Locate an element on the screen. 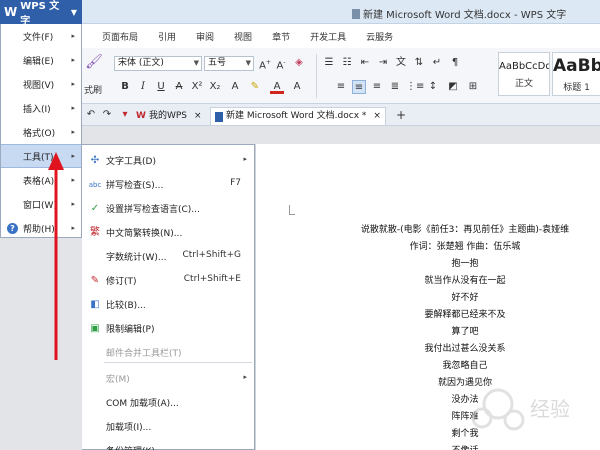 The width and height of the screenshot is (600, 450). window-title: 新建 Microsoft Word 文档.docx - WPS 文字 is located at coordinates (459, 13).